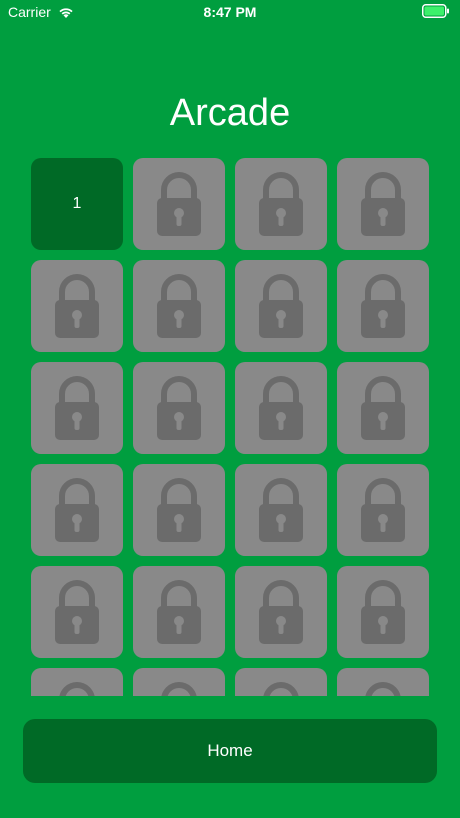  I want to click on level-tile-unlocked: 1, so click(77, 204).